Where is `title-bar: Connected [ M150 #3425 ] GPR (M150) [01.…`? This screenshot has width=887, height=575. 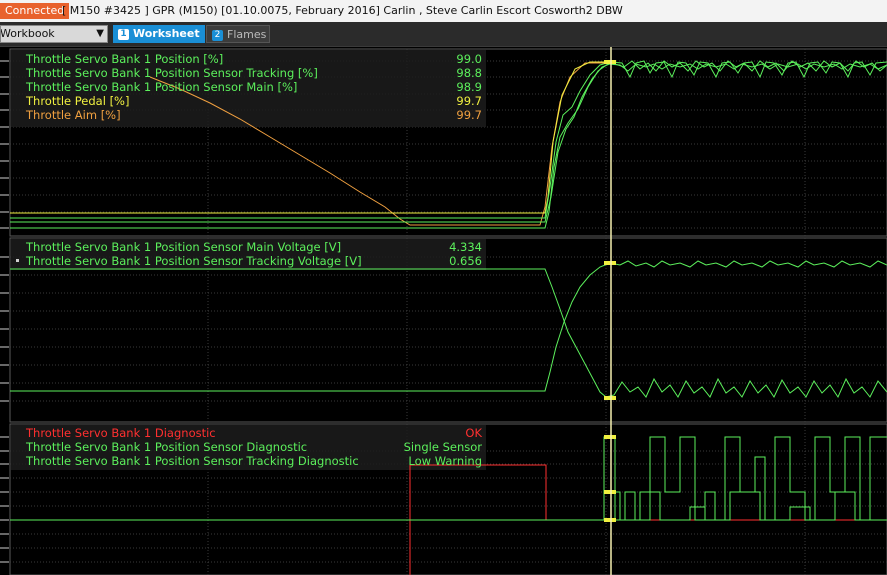
title-bar: Connected [ M150 #3425 ] GPR (M150) [01.… is located at coordinates (443, 11).